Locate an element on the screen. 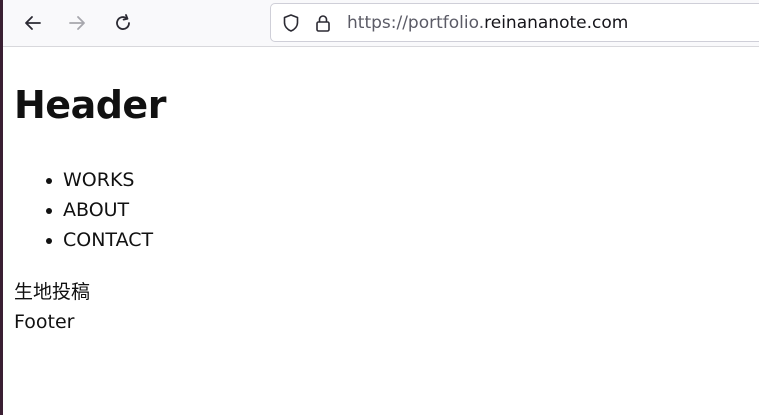 The height and width of the screenshot is (415, 759). nav-item-label: WORKS is located at coordinates (99, 180).